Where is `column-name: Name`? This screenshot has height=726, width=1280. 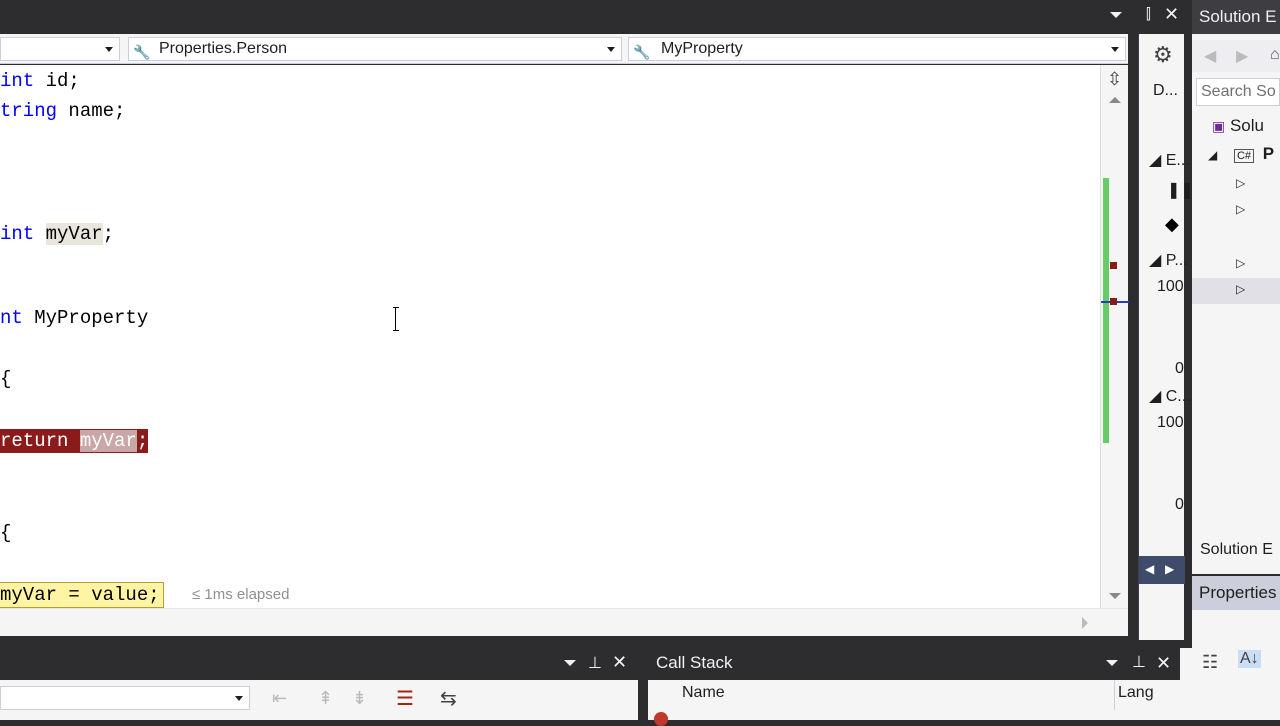 column-name: Name is located at coordinates (703, 693).